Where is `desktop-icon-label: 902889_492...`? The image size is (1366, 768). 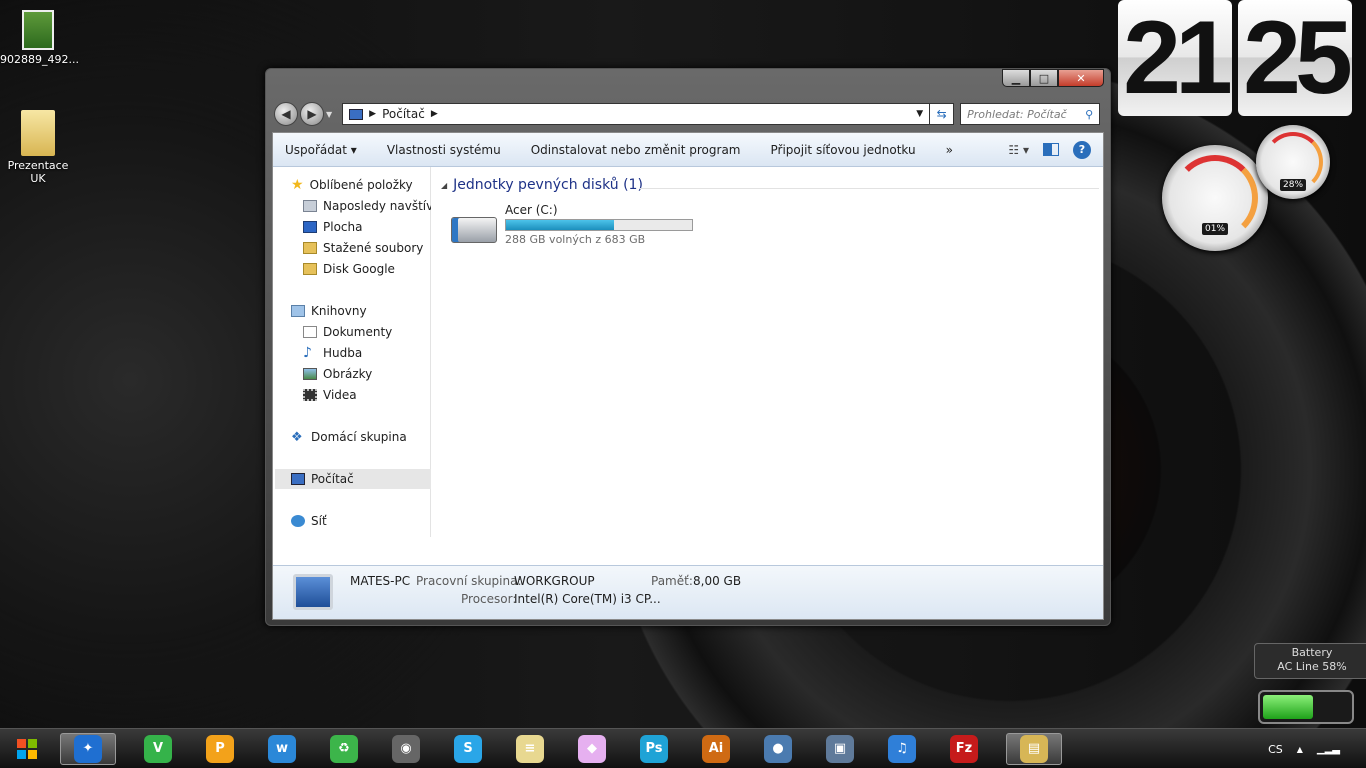
desktop-icon-label: 902889_492... is located at coordinates (39, 59).